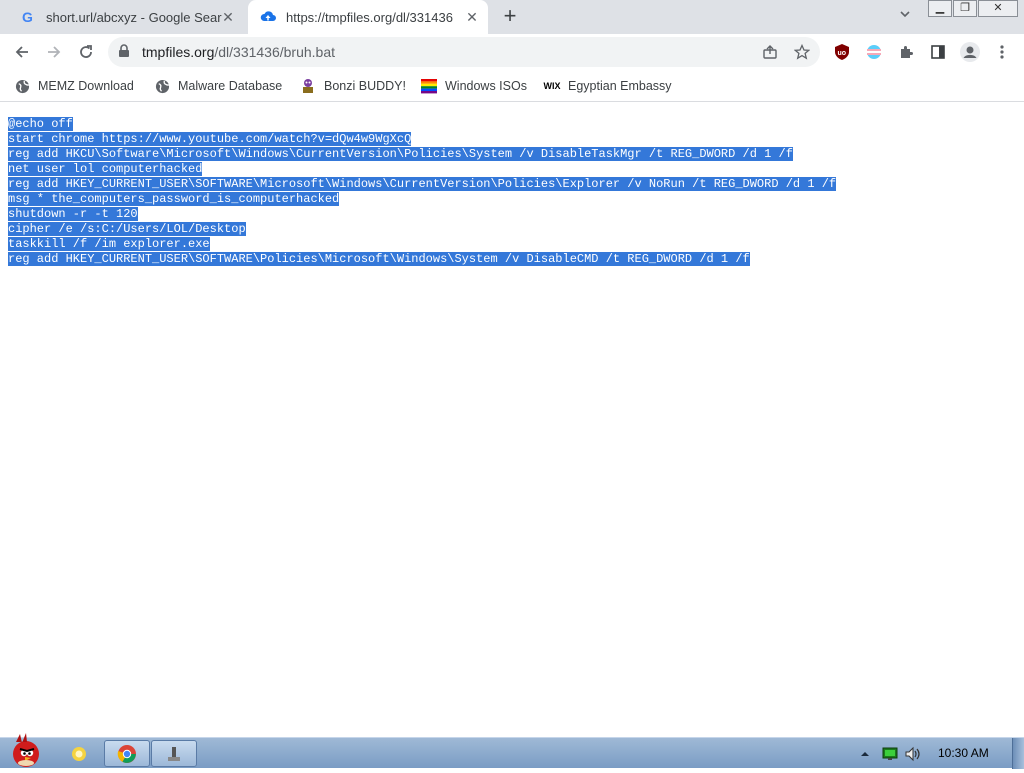 The height and width of the screenshot is (773, 1024). I want to click on svg-text: G, so click(27, 17).